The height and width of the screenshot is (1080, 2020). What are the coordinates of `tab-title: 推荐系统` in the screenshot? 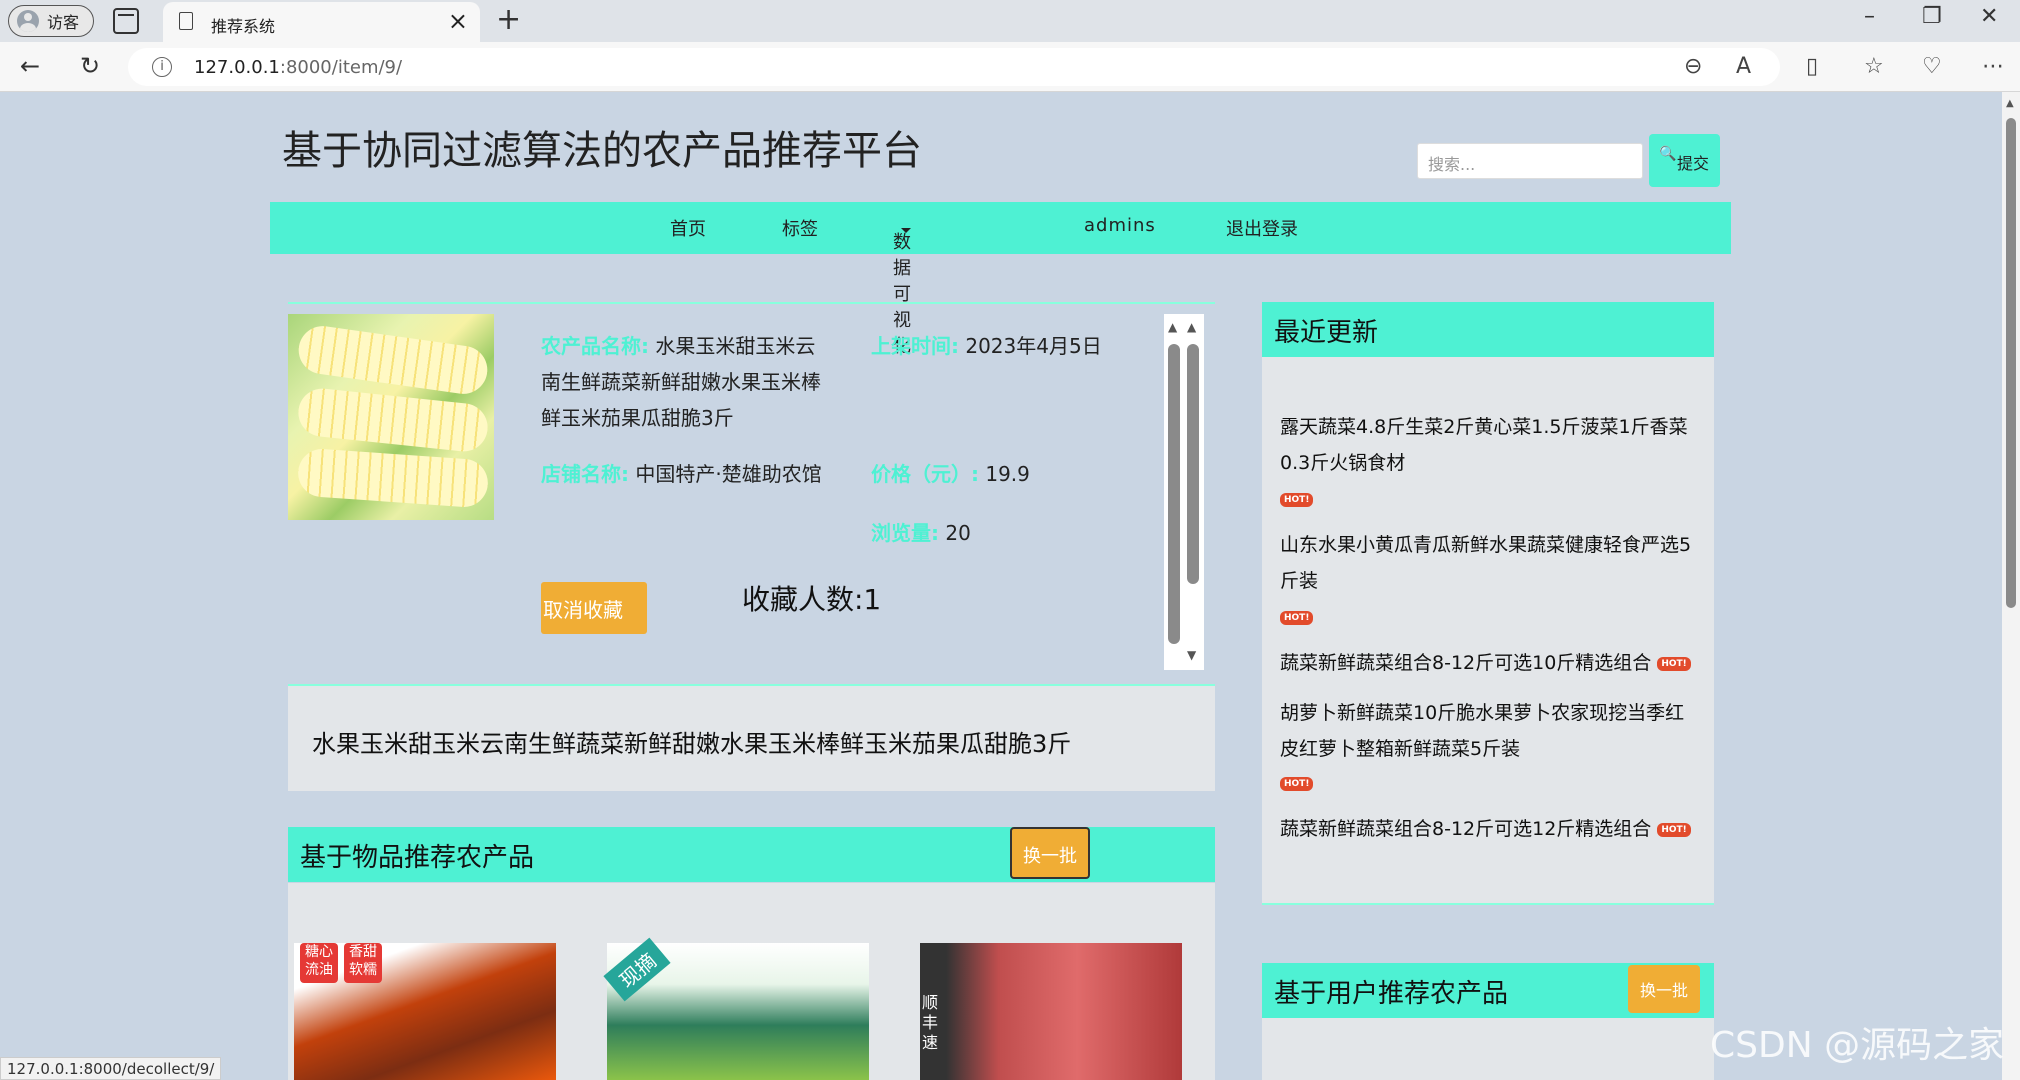 It's located at (243, 26).